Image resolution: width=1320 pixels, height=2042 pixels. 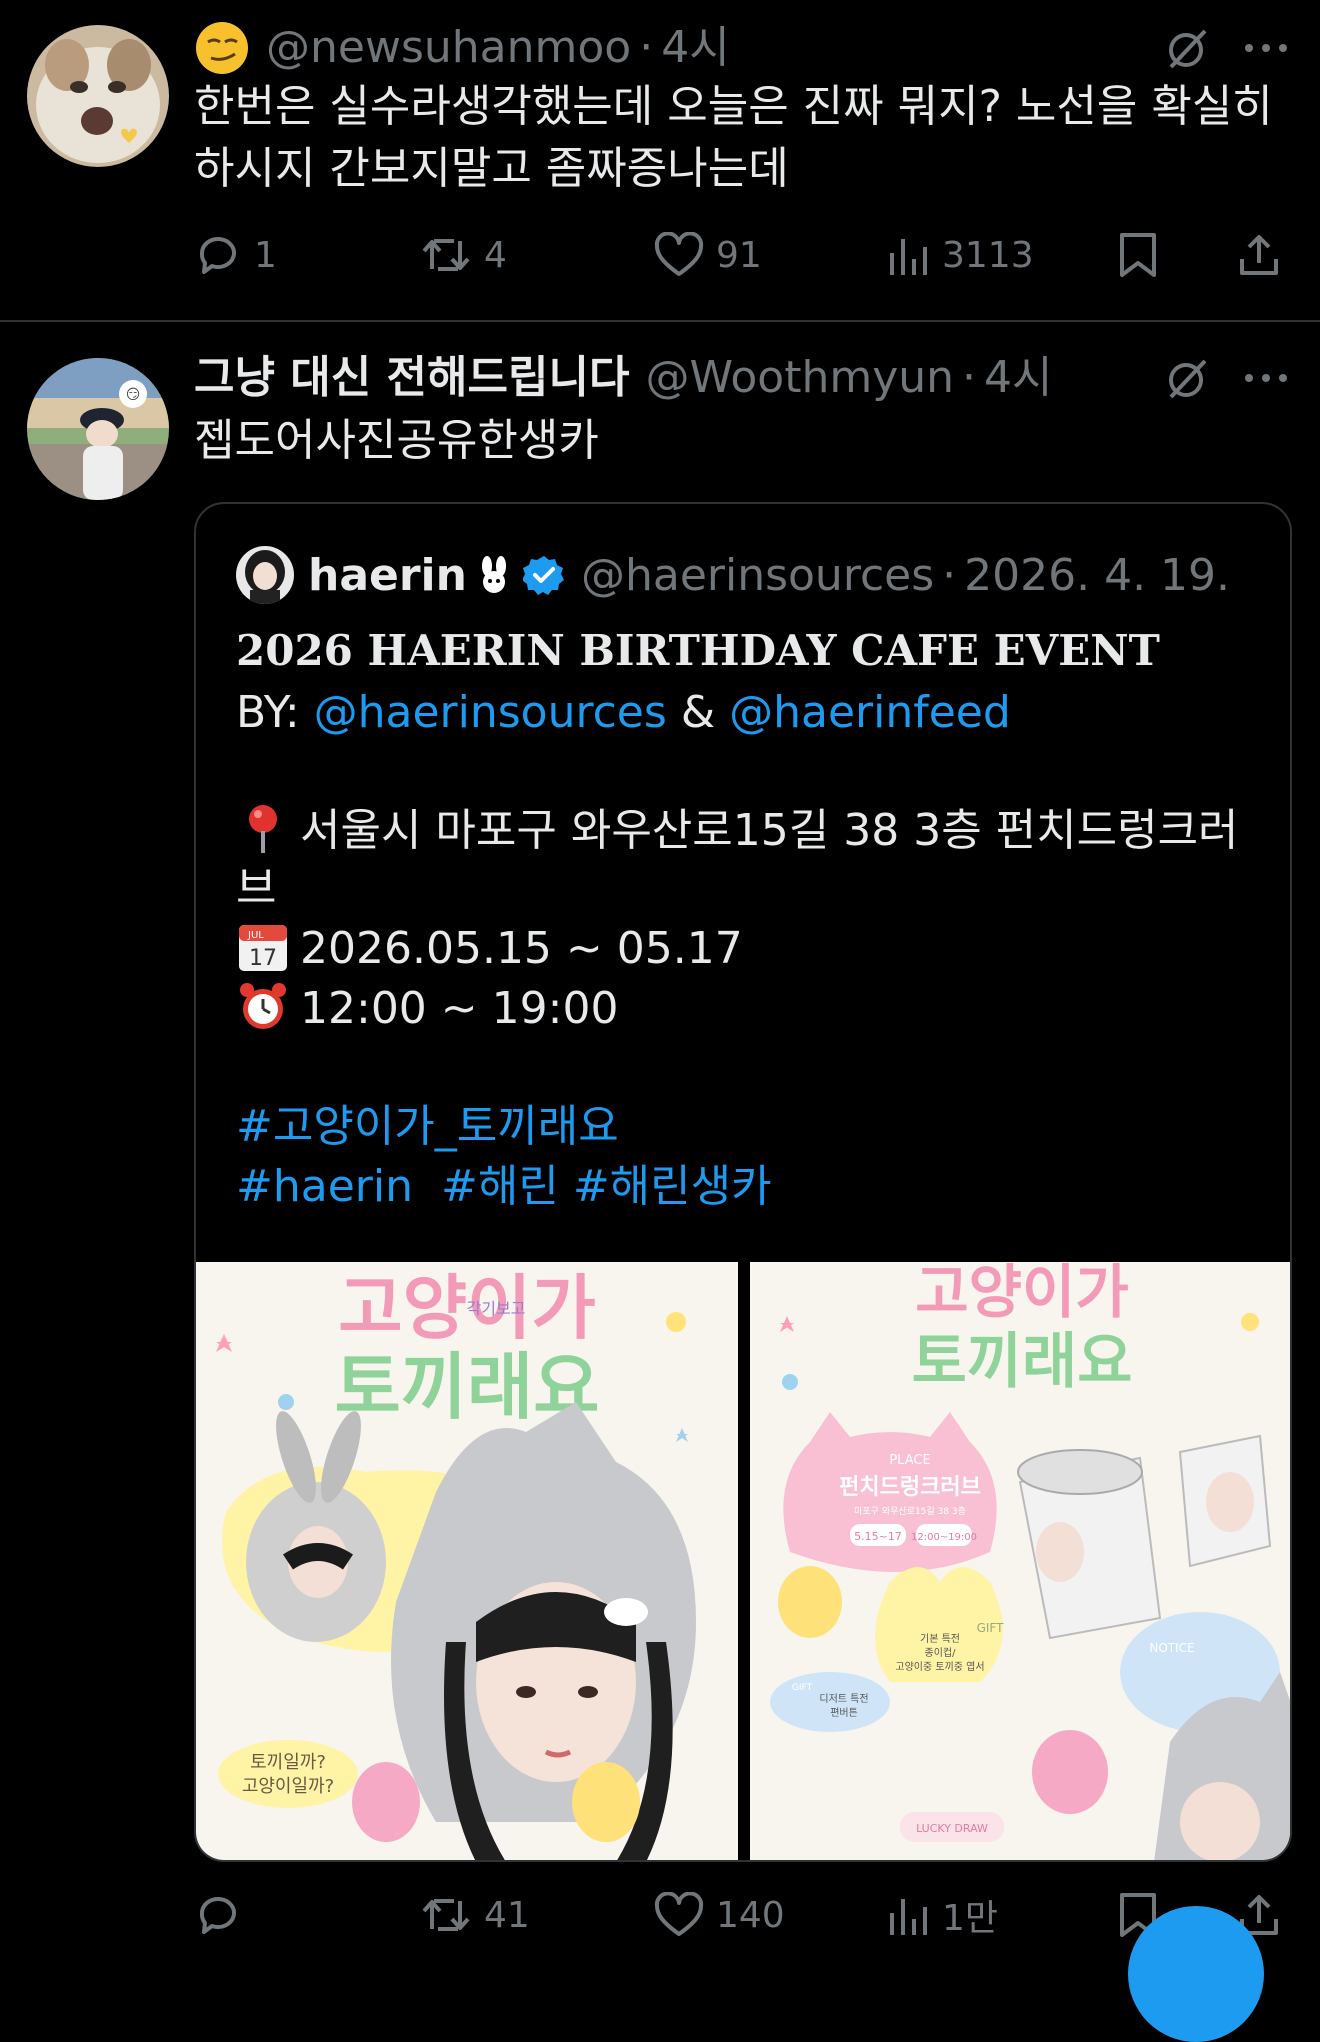 I want to click on poster-gift: GIFT, so click(x=991, y=1628).